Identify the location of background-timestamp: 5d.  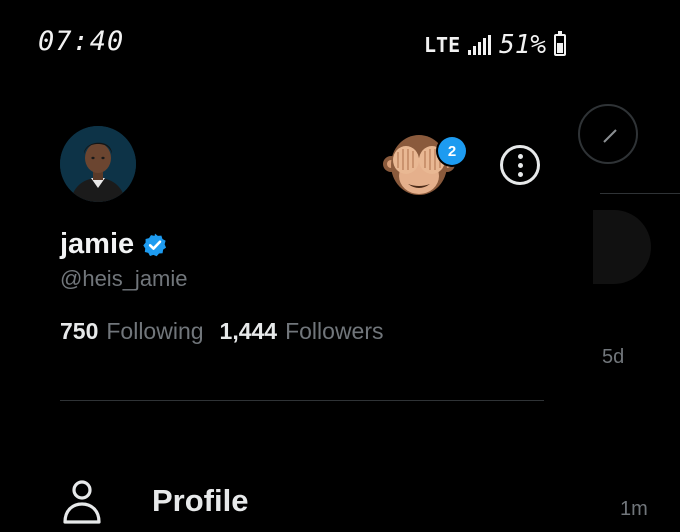
(613, 357).